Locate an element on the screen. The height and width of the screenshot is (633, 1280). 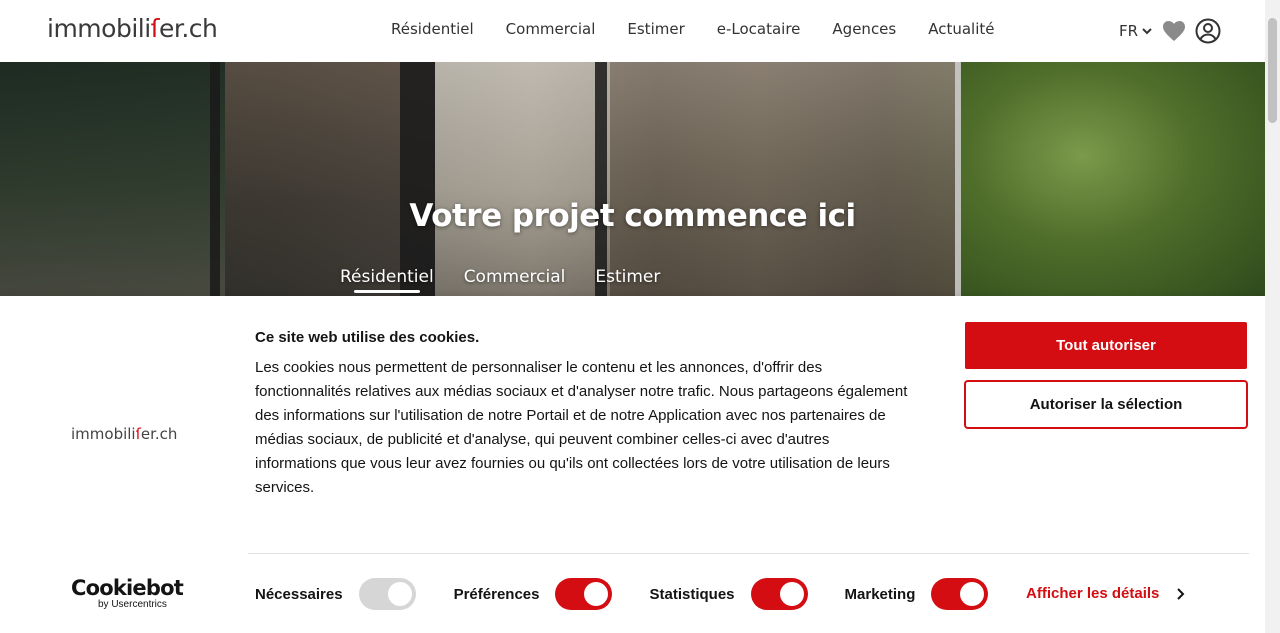
nav-item-residentiel: Résidentiel is located at coordinates (432, 29).